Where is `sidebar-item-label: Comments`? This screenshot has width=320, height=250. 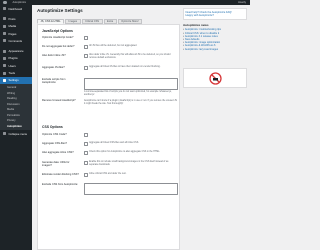
sidebar-item-label: Comments is located at coordinates (15, 40).